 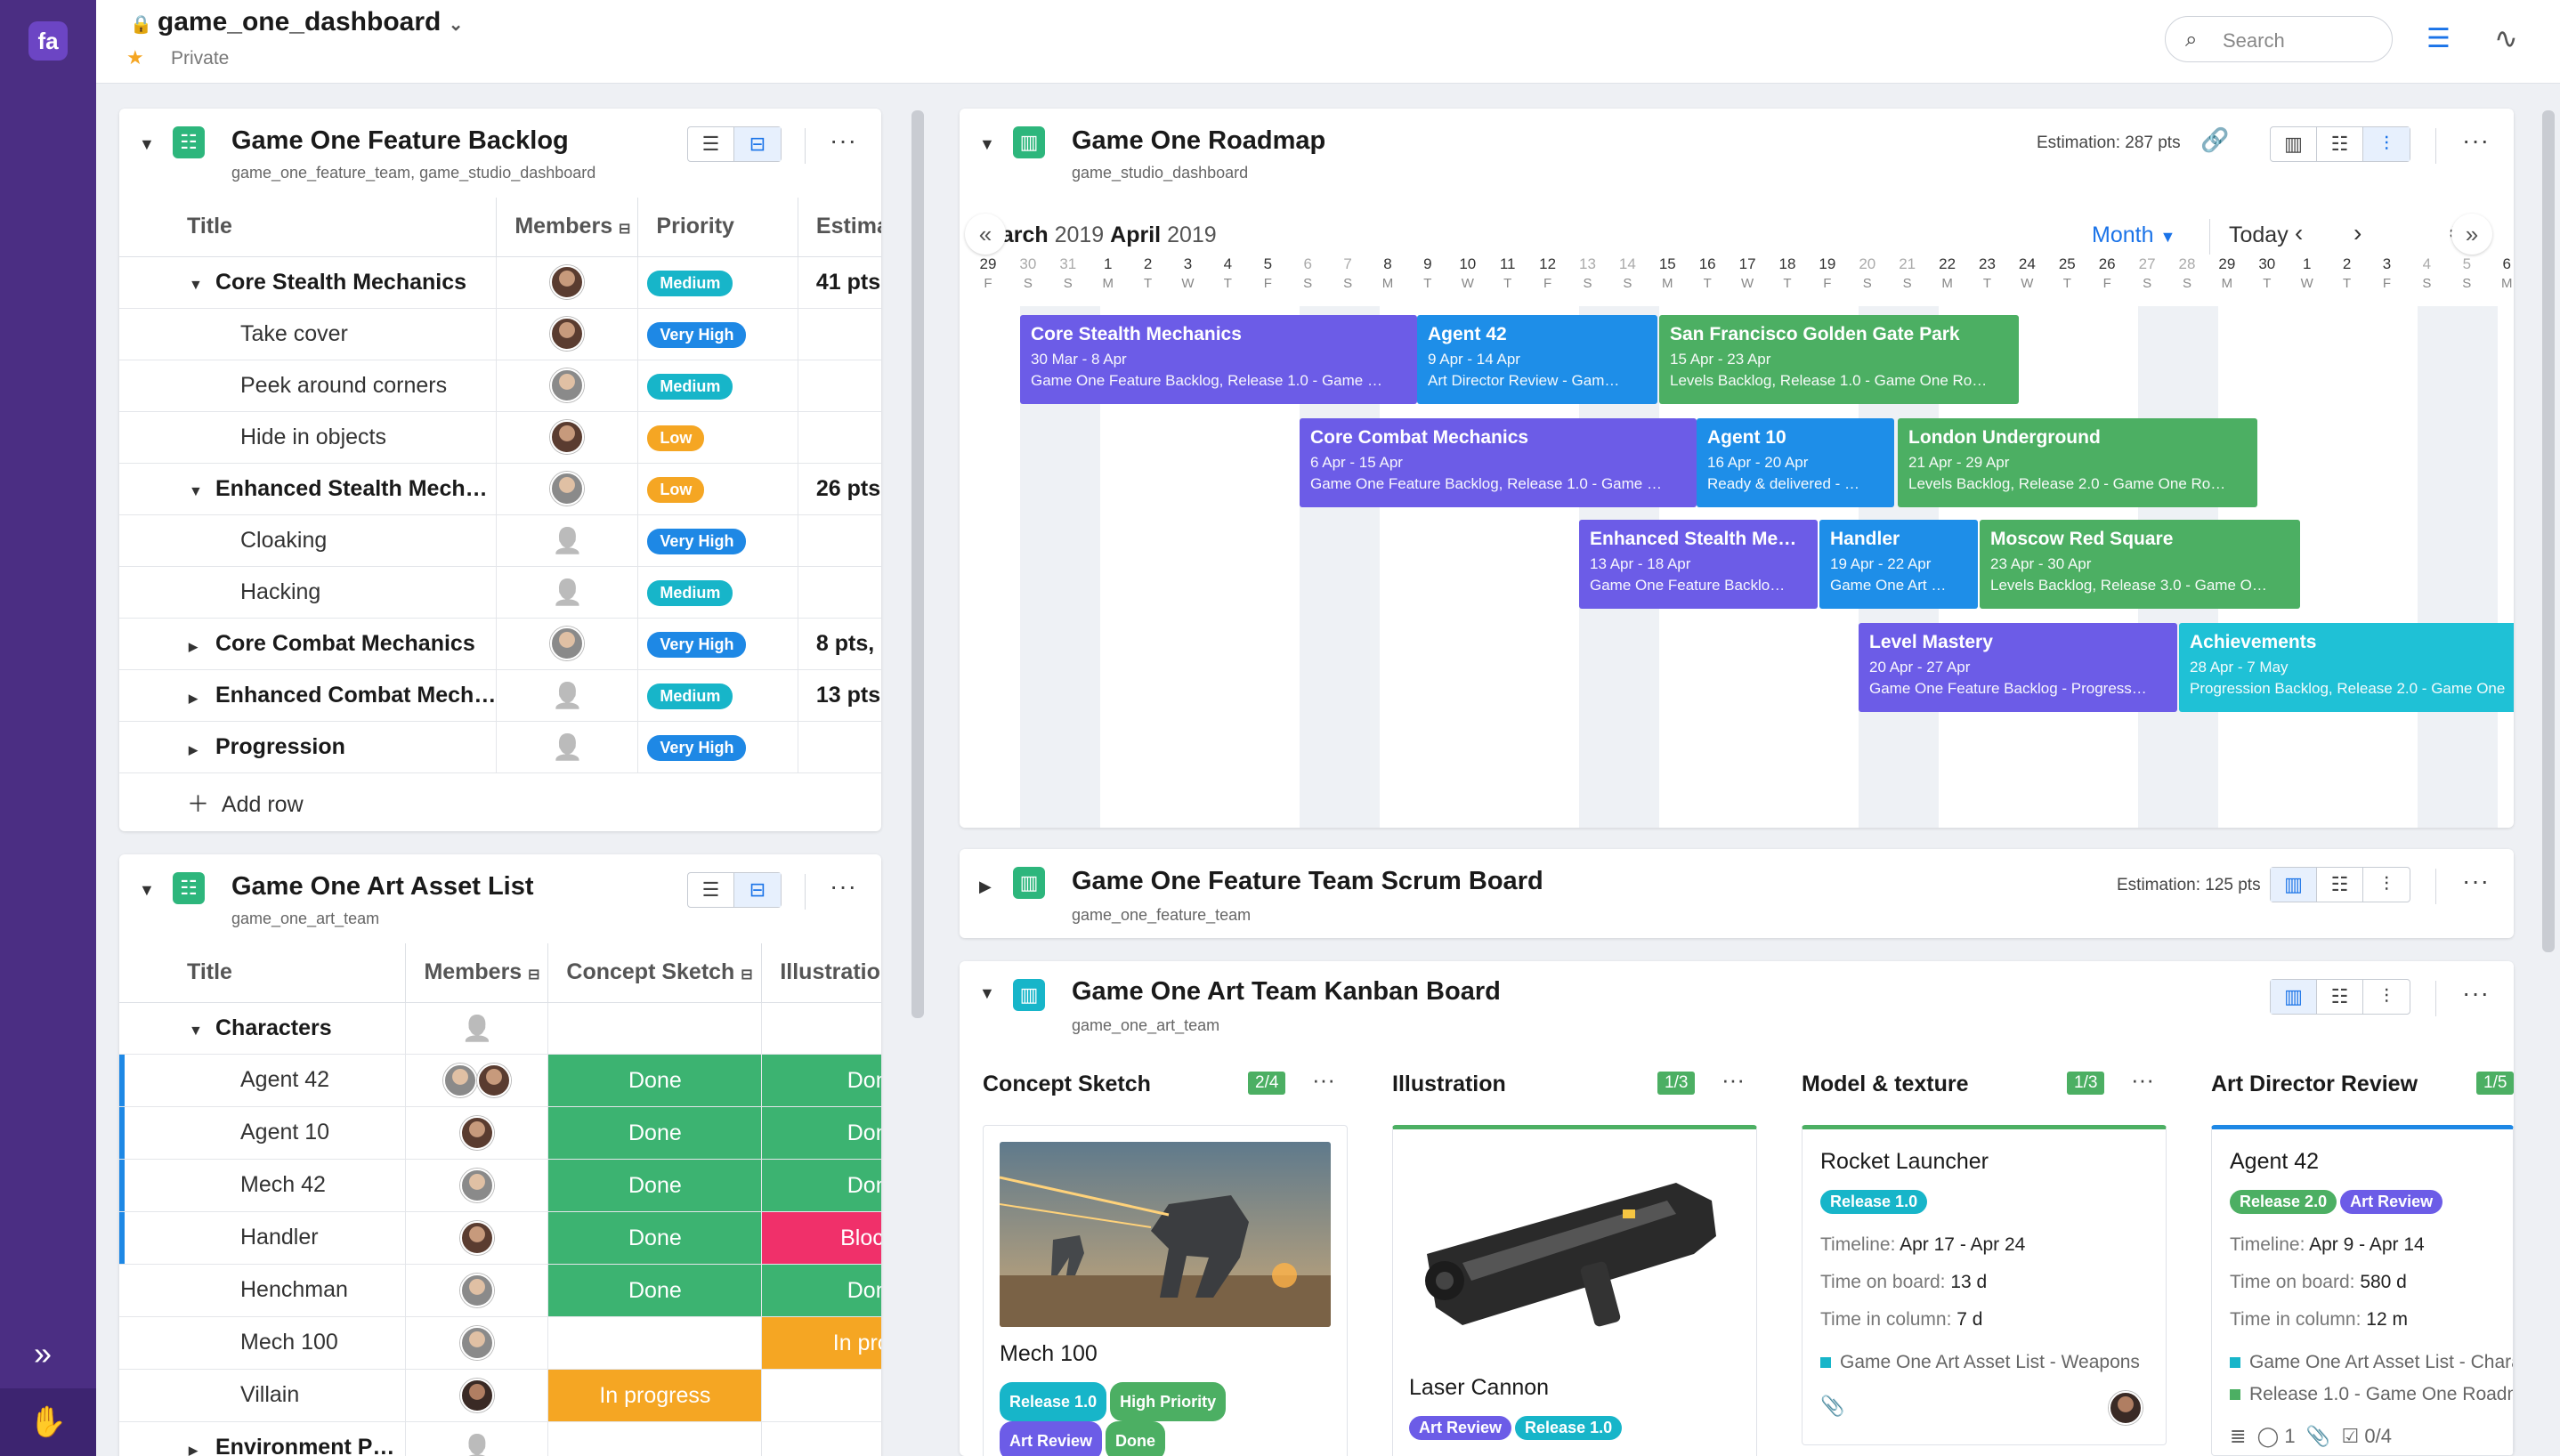 What do you see at coordinates (309, 282) in the screenshot?
I see `row-title-cell: ▼ Core Stealth Mechanics` at bounding box center [309, 282].